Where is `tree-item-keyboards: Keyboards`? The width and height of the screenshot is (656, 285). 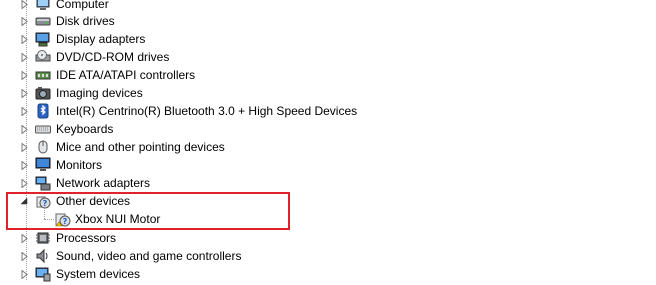
tree-item-keyboards: Keyboards is located at coordinates (328, 129).